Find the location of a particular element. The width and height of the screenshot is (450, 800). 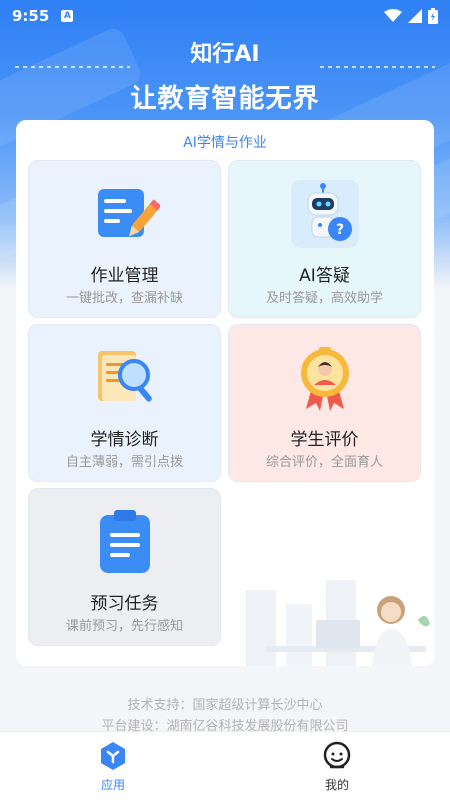

card-description: 综合评价，全面育人 is located at coordinates (324, 462).